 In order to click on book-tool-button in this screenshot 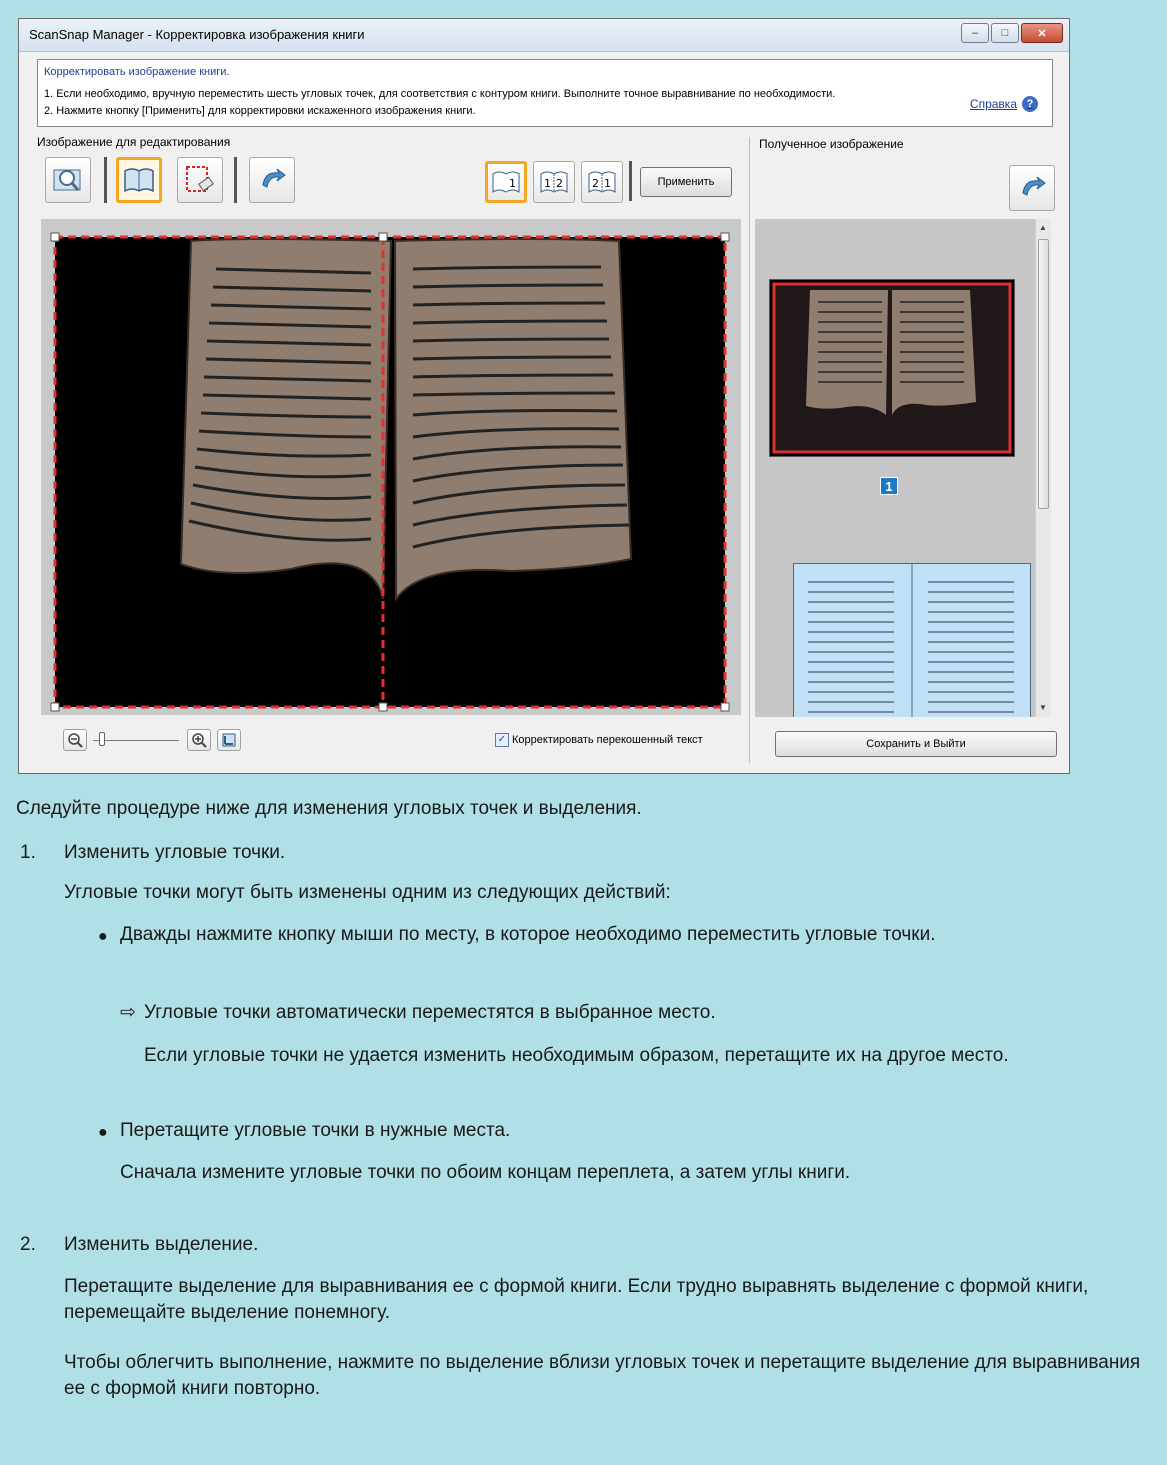, I will do `click(139, 180)`.